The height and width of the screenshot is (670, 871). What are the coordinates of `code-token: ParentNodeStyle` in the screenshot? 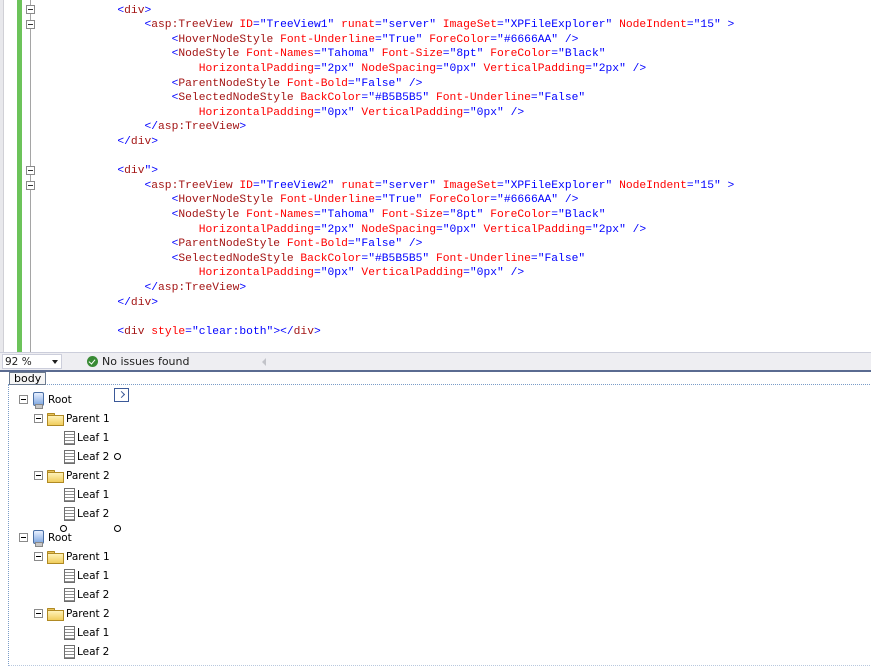 It's located at (229, 83).